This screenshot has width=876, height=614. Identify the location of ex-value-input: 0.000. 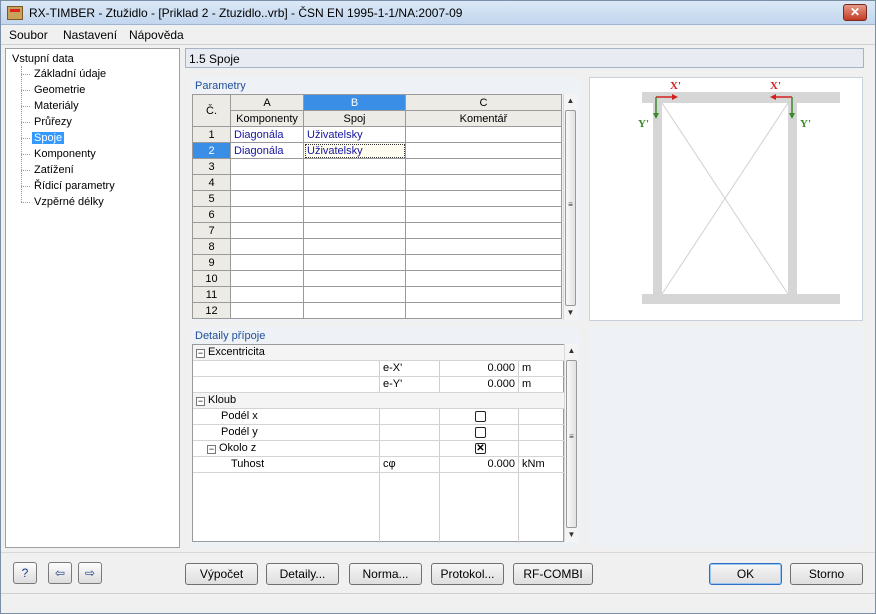
(479, 368).